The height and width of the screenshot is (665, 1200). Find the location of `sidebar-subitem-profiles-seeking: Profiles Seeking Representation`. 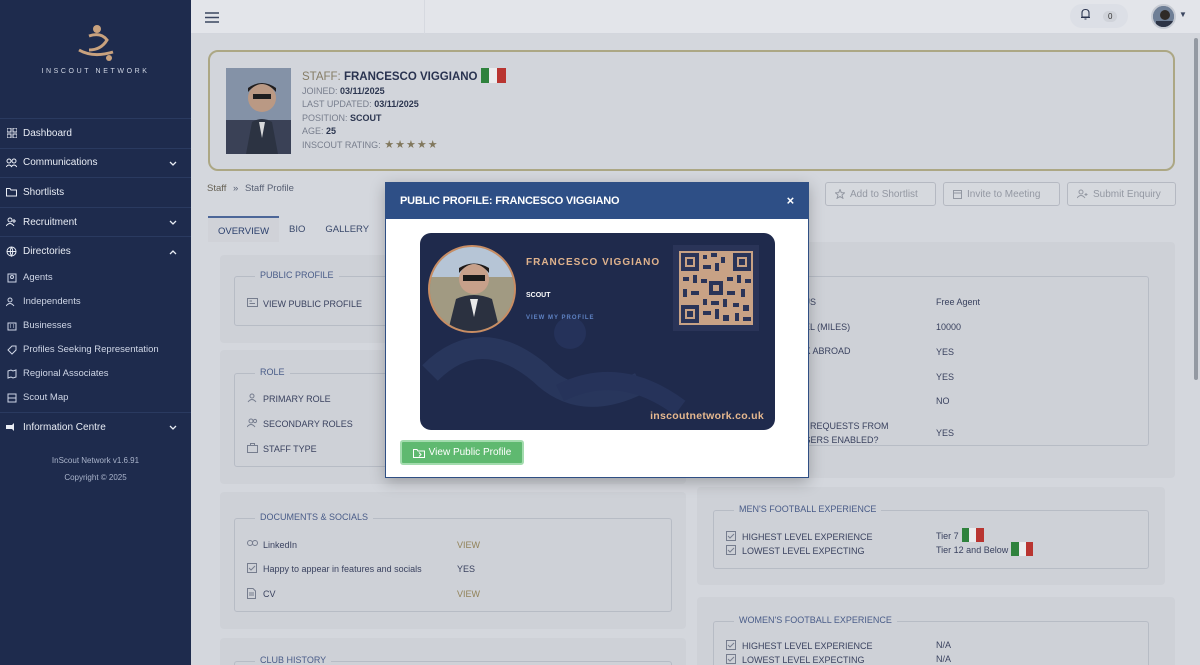

sidebar-subitem-profiles-seeking: Profiles Seeking Representation is located at coordinates (95, 350).